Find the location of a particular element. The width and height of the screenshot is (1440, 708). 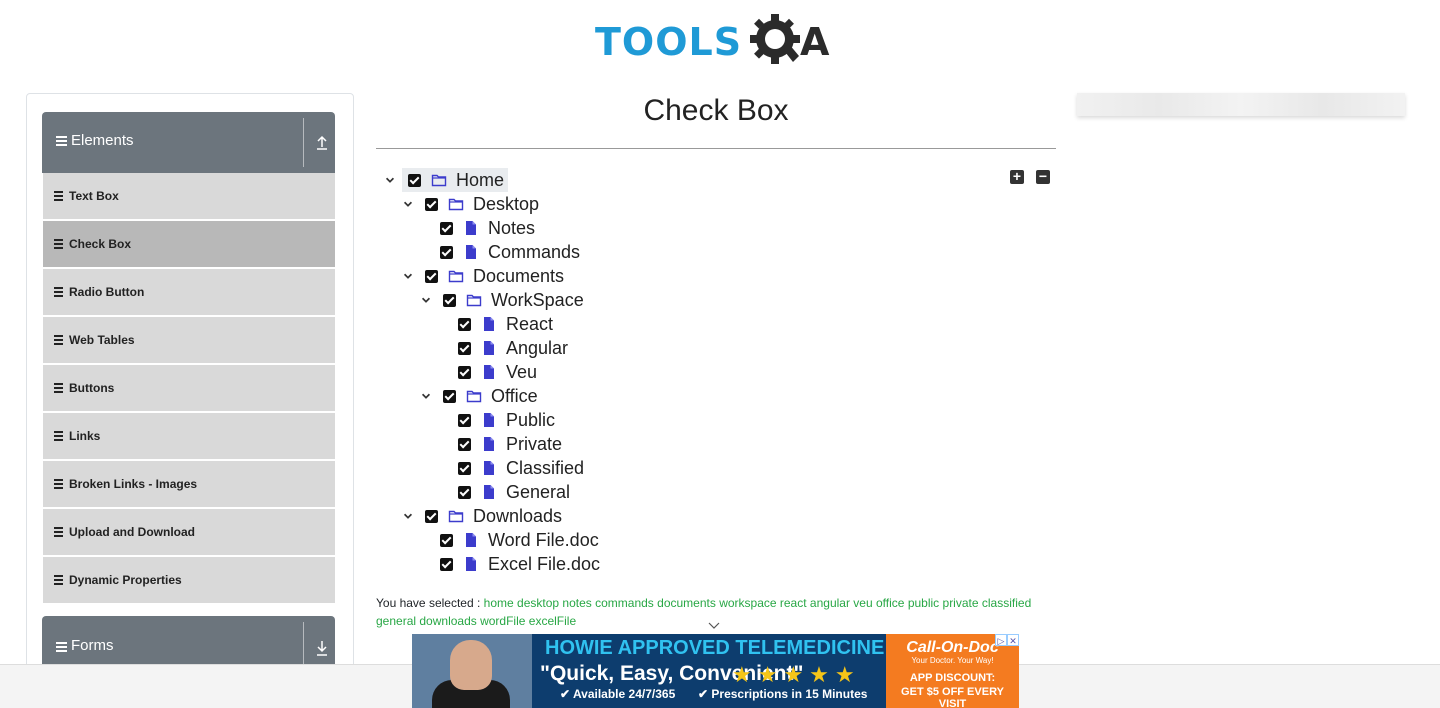

sidebar-item-text-box: Text Box is located at coordinates (189, 196).